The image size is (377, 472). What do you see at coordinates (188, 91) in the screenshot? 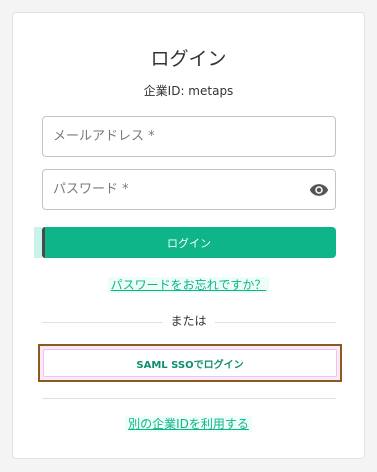
I see `company-id-label: 企業ID: metaps` at bounding box center [188, 91].